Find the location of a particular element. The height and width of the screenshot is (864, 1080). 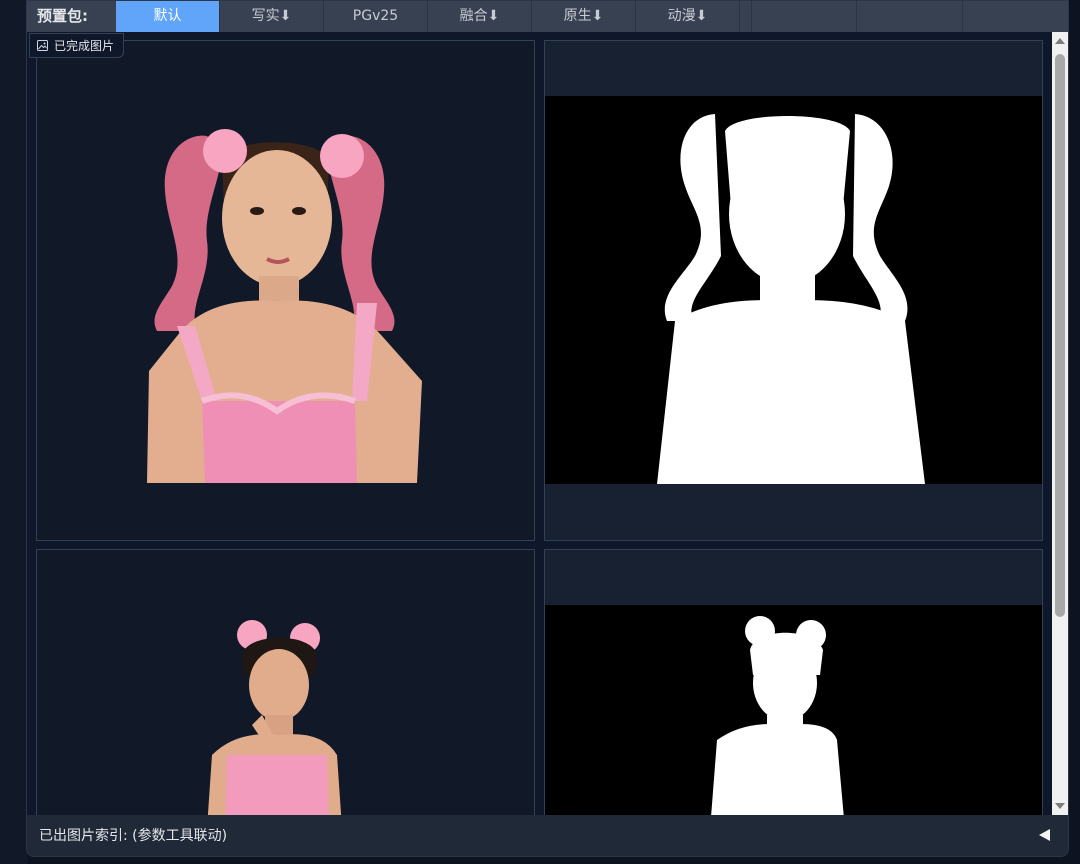

tab-default: 默认 is located at coordinates (168, 16).